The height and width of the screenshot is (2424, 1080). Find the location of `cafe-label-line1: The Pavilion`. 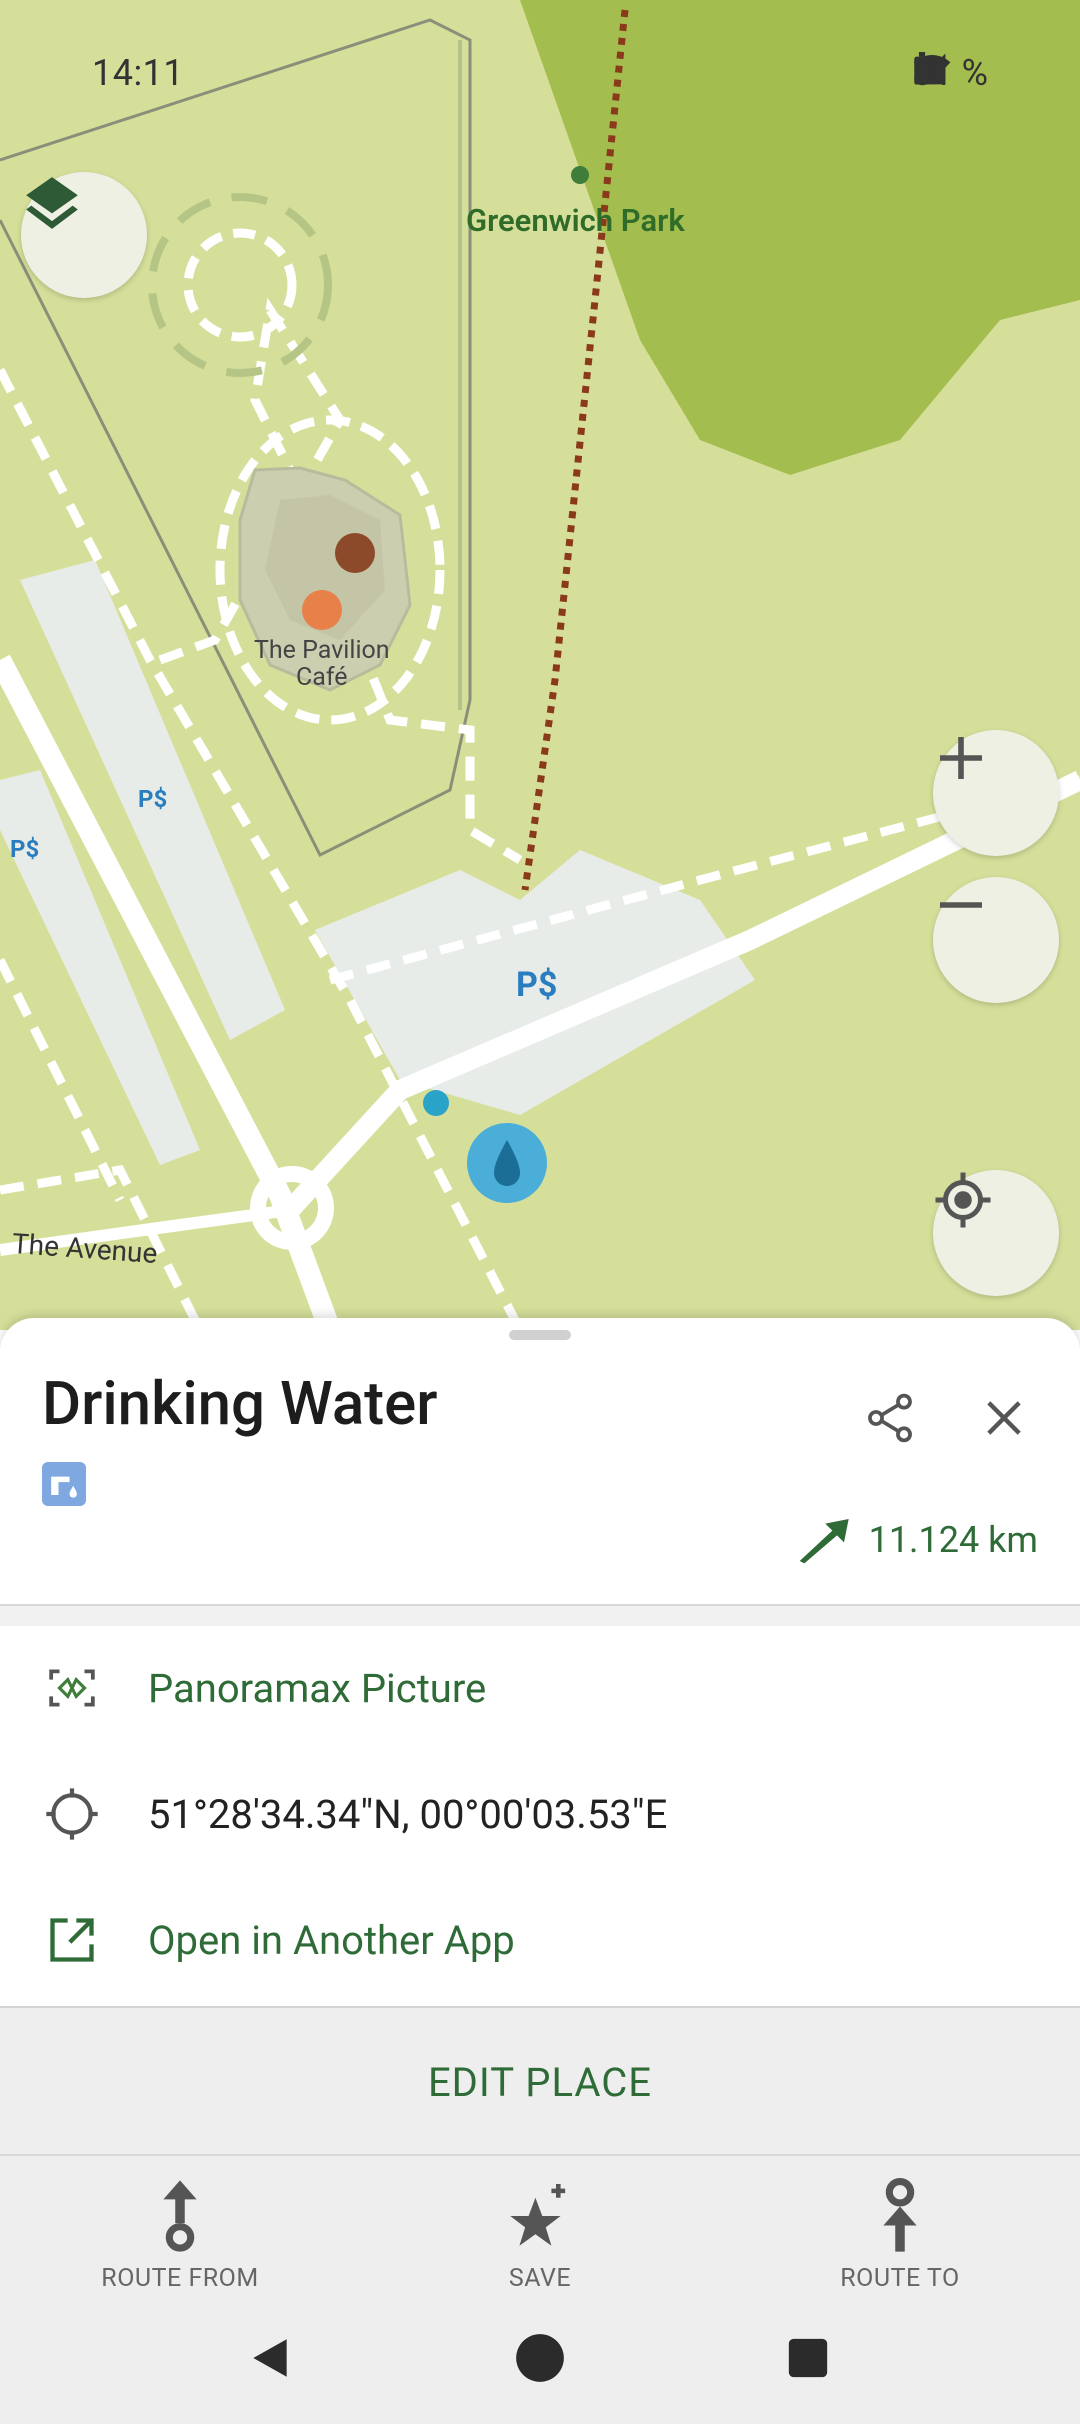

cafe-label-line1: The Pavilion is located at coordinates (322, 650).